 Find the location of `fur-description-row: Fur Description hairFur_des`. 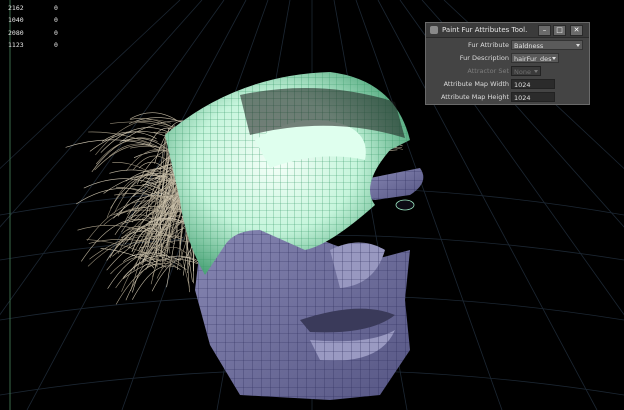

fur-description-row: Fur Description hairFur_des is located at coordinates (507, 58).